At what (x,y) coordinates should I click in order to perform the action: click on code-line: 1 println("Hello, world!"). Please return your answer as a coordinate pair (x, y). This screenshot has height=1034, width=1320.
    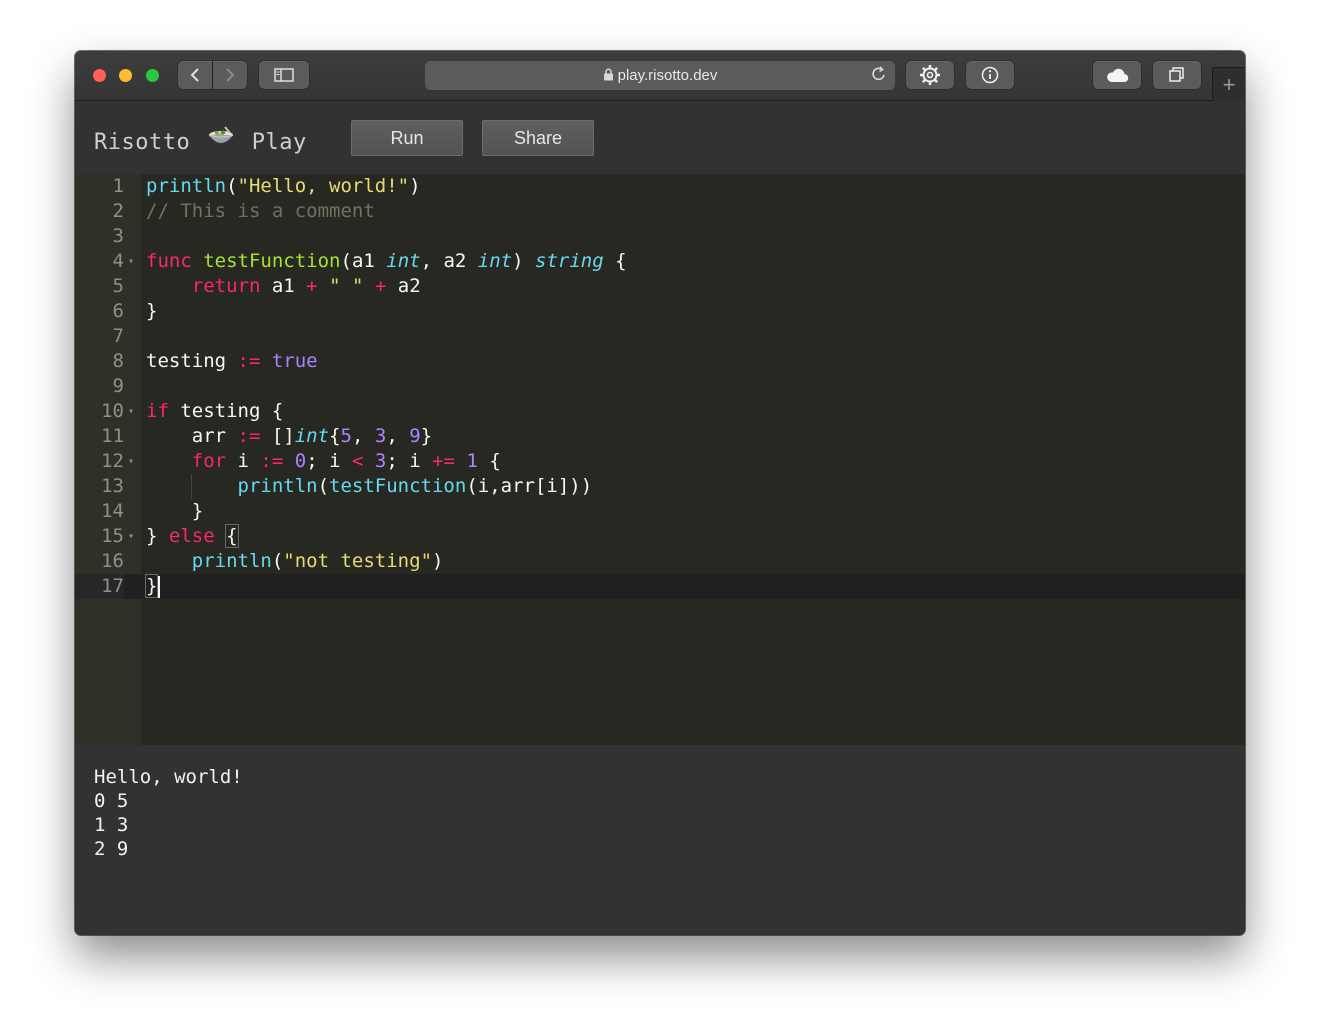
    Looking at the image, I should click on (660, 186).